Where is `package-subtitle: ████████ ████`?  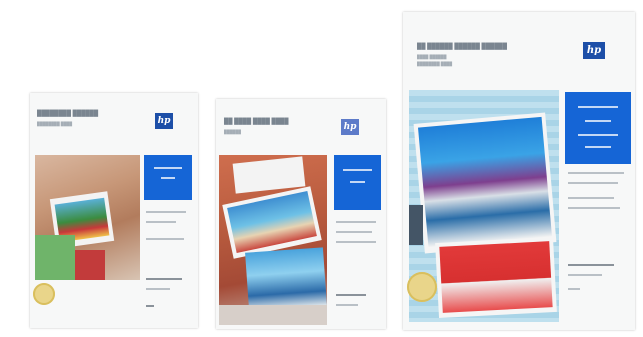
package-subtitle: ████████ ████ is located at coordinates (55, 123).